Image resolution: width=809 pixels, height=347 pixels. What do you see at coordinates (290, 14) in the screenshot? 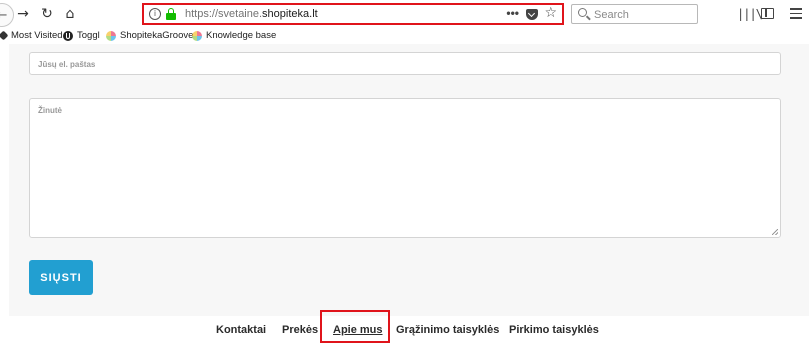
I see `url-domain: shopiteka.lt` at bounding box center [290, 14].